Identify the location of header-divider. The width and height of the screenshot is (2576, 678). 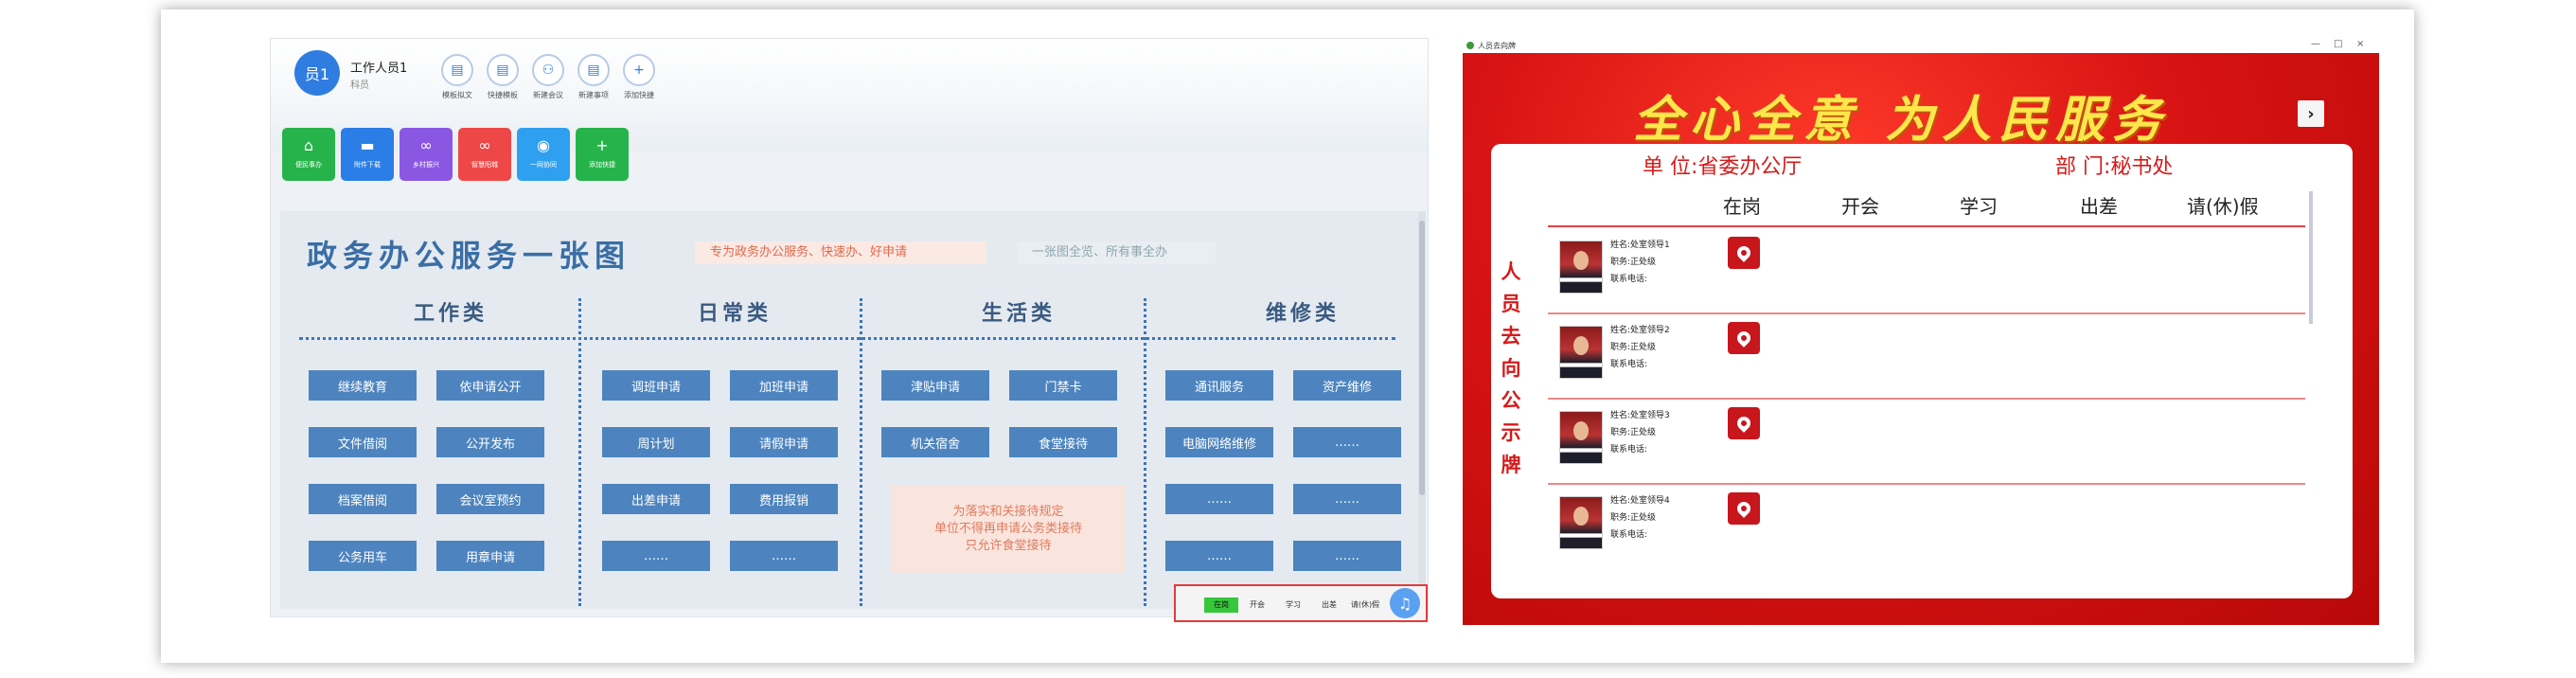
(1926, 226).